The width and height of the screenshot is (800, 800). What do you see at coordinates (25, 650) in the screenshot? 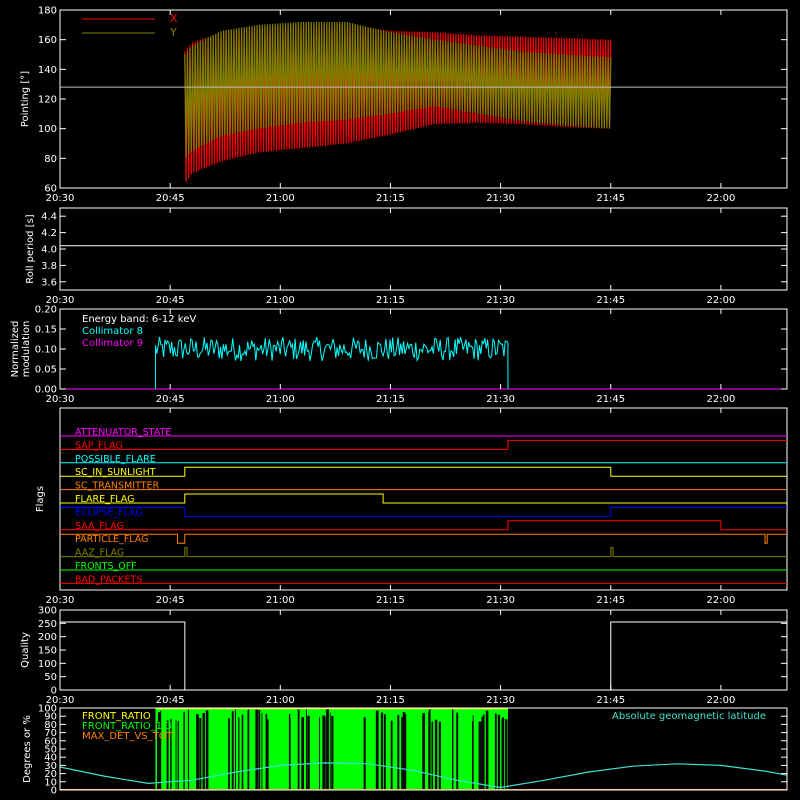
I see `quality-ylabel: Quality` at bounding box center [25, 650].